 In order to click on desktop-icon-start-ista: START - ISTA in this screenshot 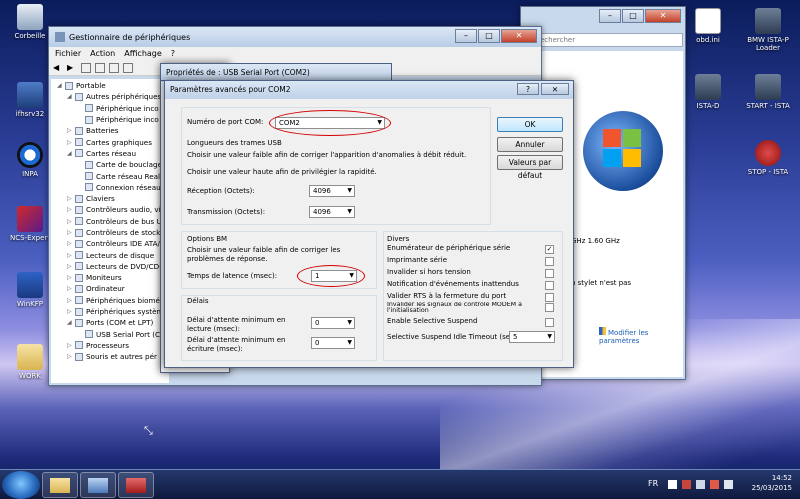, I will do `click(768, 92)`.